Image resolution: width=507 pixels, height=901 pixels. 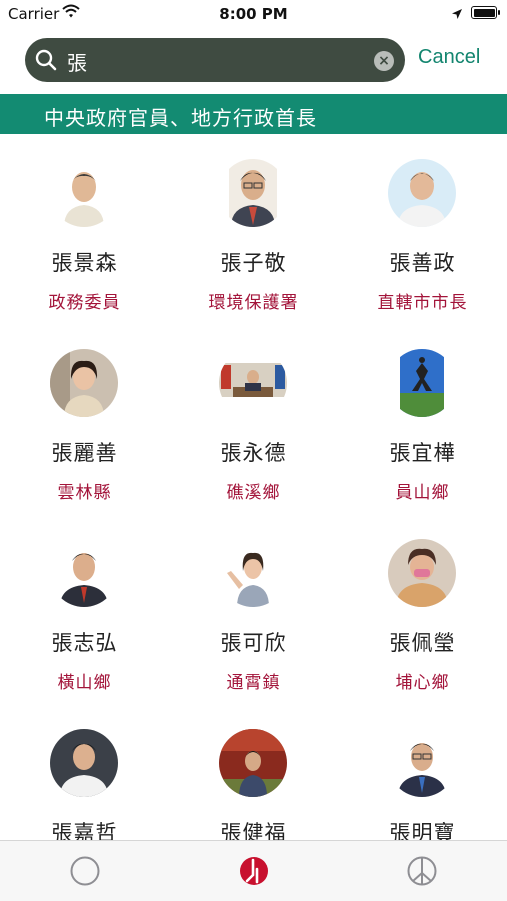 I want to click on person-name: 張嘉哲, so click(x=84, y=830).